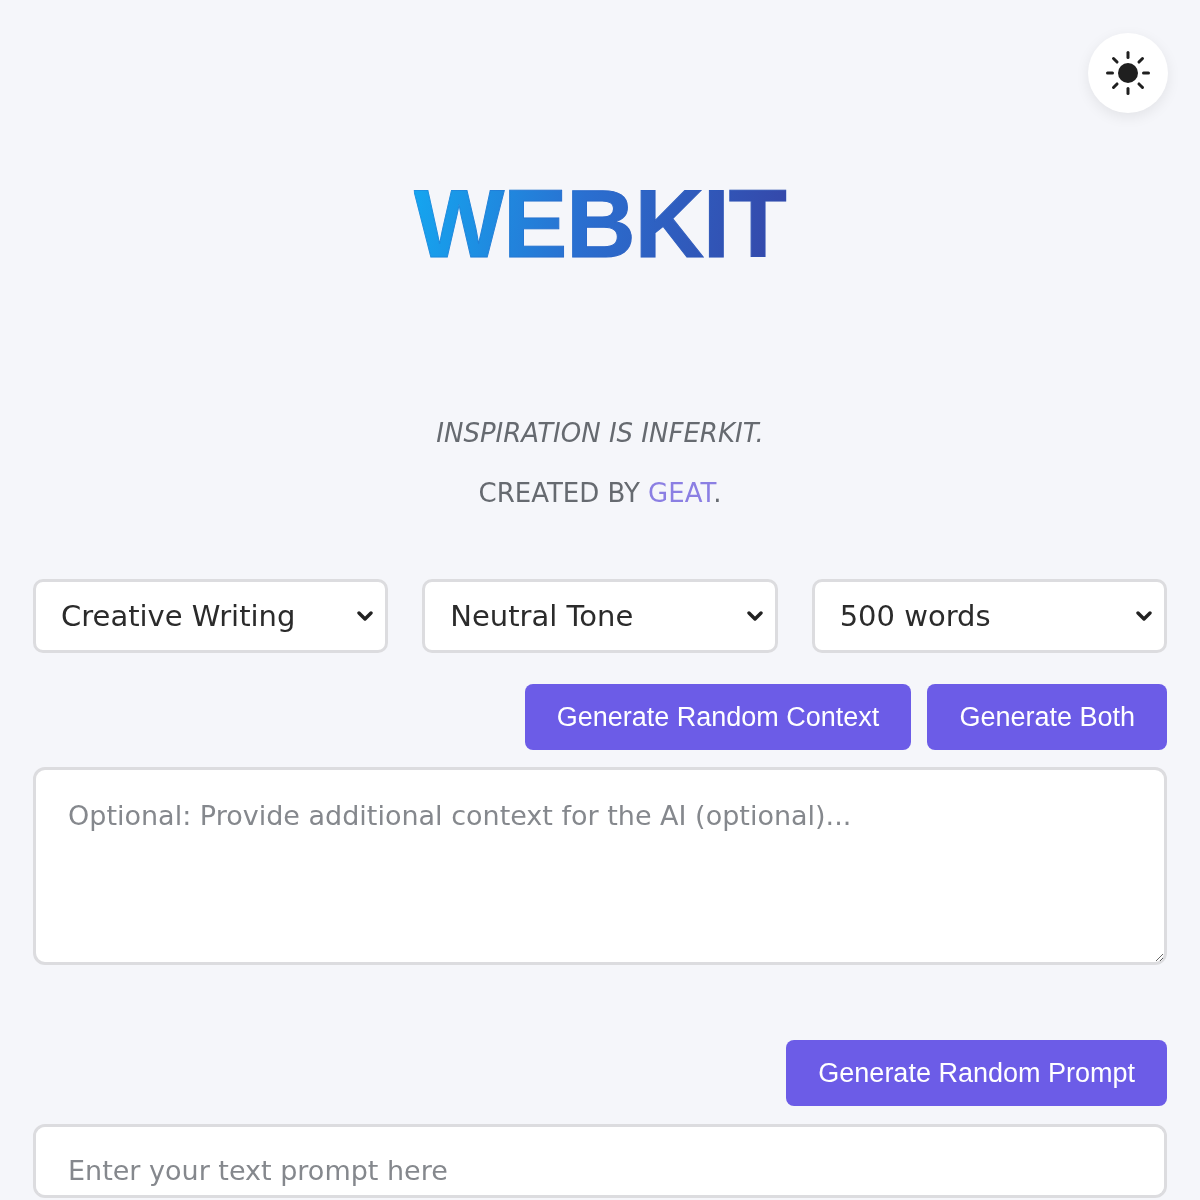 This screenshot has width=1200, height=1200. What do you see at coordinates (600, 433) in the screenshot?
I see `tagline-text: INSPIRATION IS INFERKIT.` at bounding box center [600, 433].